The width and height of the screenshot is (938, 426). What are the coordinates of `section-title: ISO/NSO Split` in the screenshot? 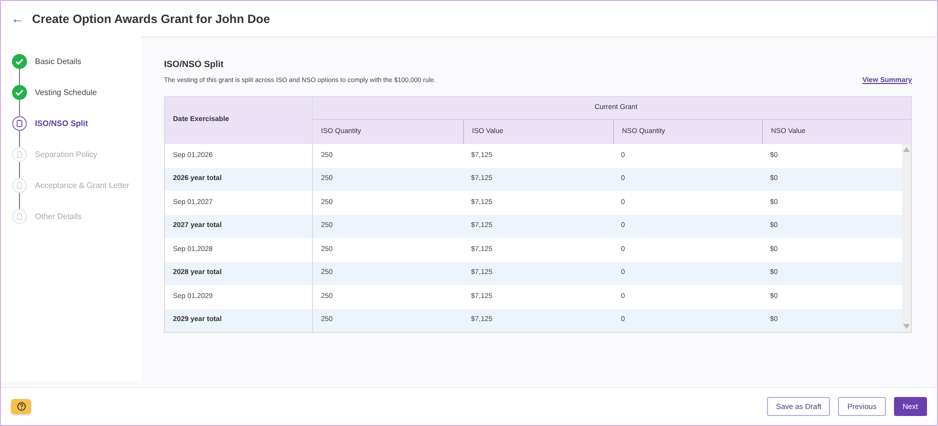 It's located at (194, 64).